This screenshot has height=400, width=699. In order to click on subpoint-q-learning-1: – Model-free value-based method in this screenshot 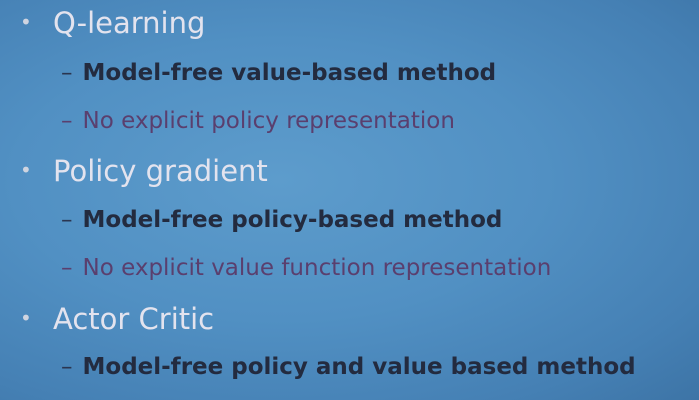, I will do `click(278, 73)`.